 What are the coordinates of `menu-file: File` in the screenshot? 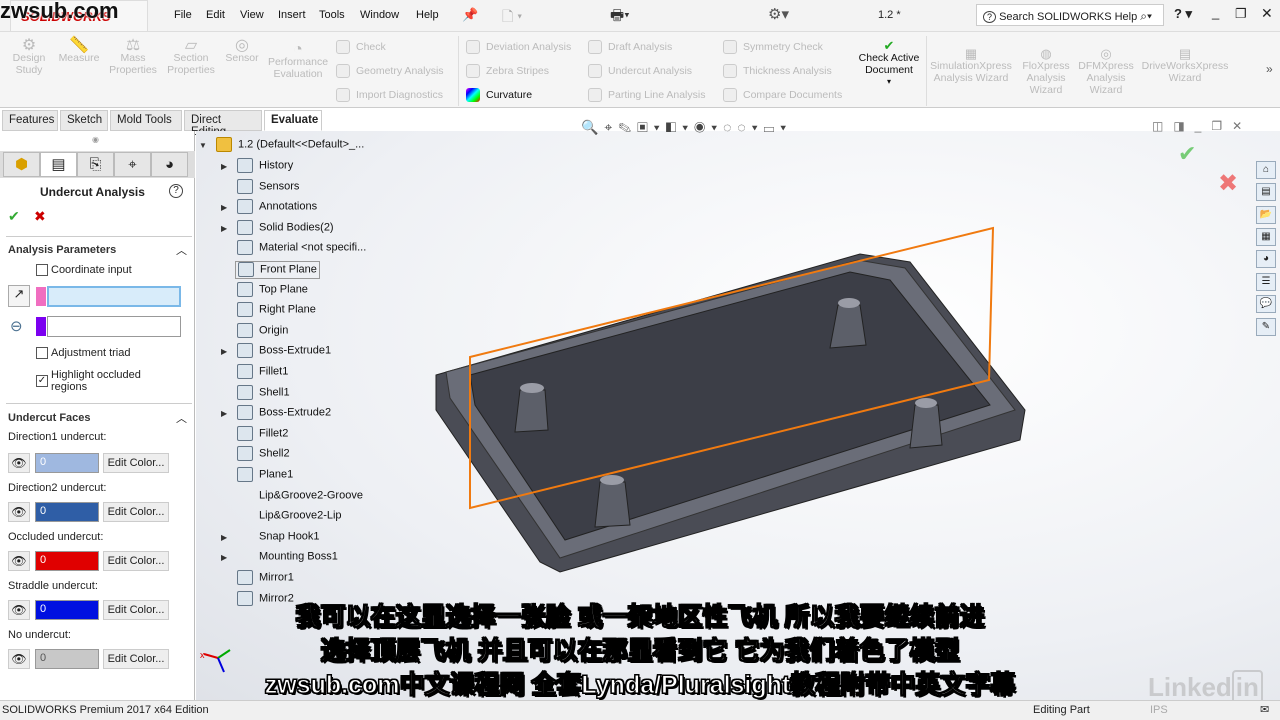 It's located at (183, 15).